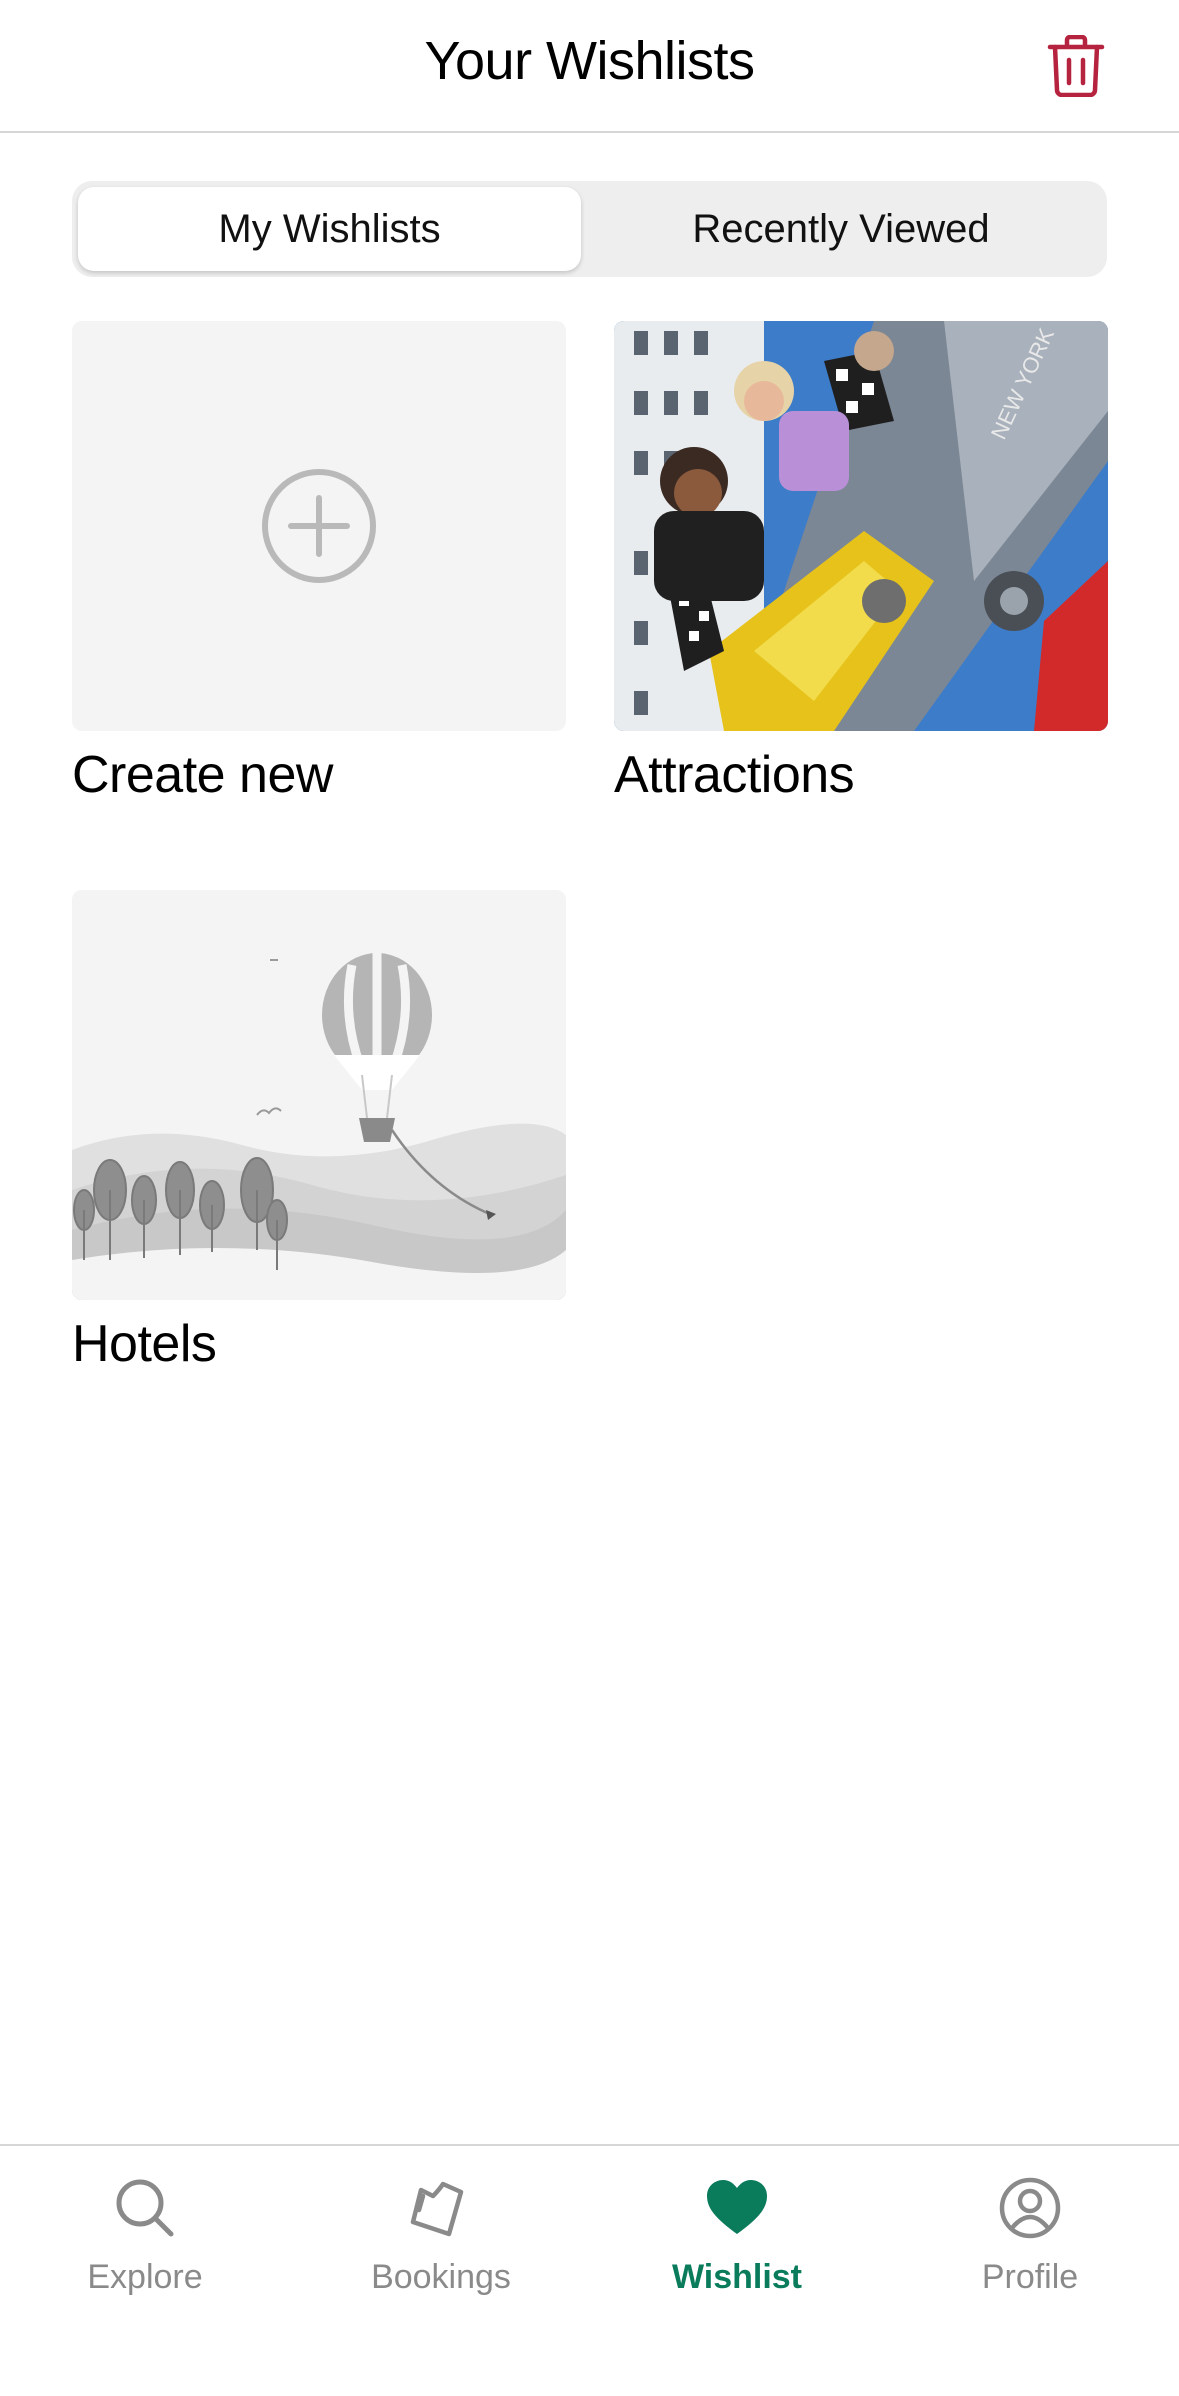 The image size is (1179, 2396). I want to click on wishlist-tabs: My Wishlists Recently Viewed, so click(589, 229).